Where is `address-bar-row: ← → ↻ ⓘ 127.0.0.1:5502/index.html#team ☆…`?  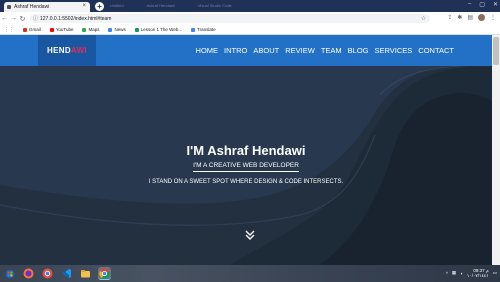
address-bar-row: ← → ↻ ⓘ 127.0.0.1:5502/index.html#team ☆… is located at coordinates (250, 18).